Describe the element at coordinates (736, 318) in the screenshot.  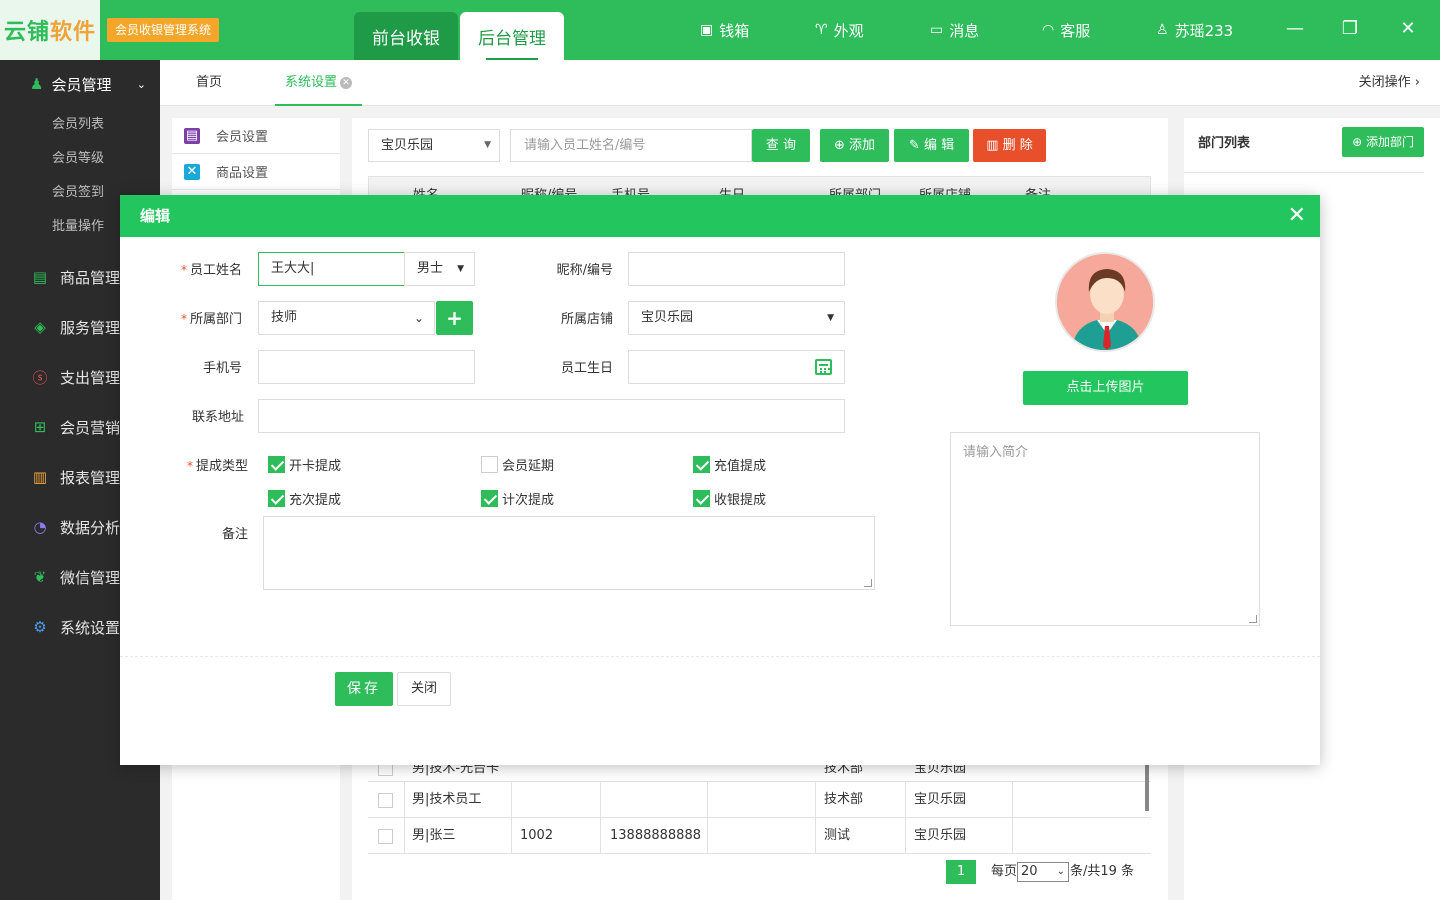
I see `store-select-modal: 宝贝乐园 ▼` at that location.